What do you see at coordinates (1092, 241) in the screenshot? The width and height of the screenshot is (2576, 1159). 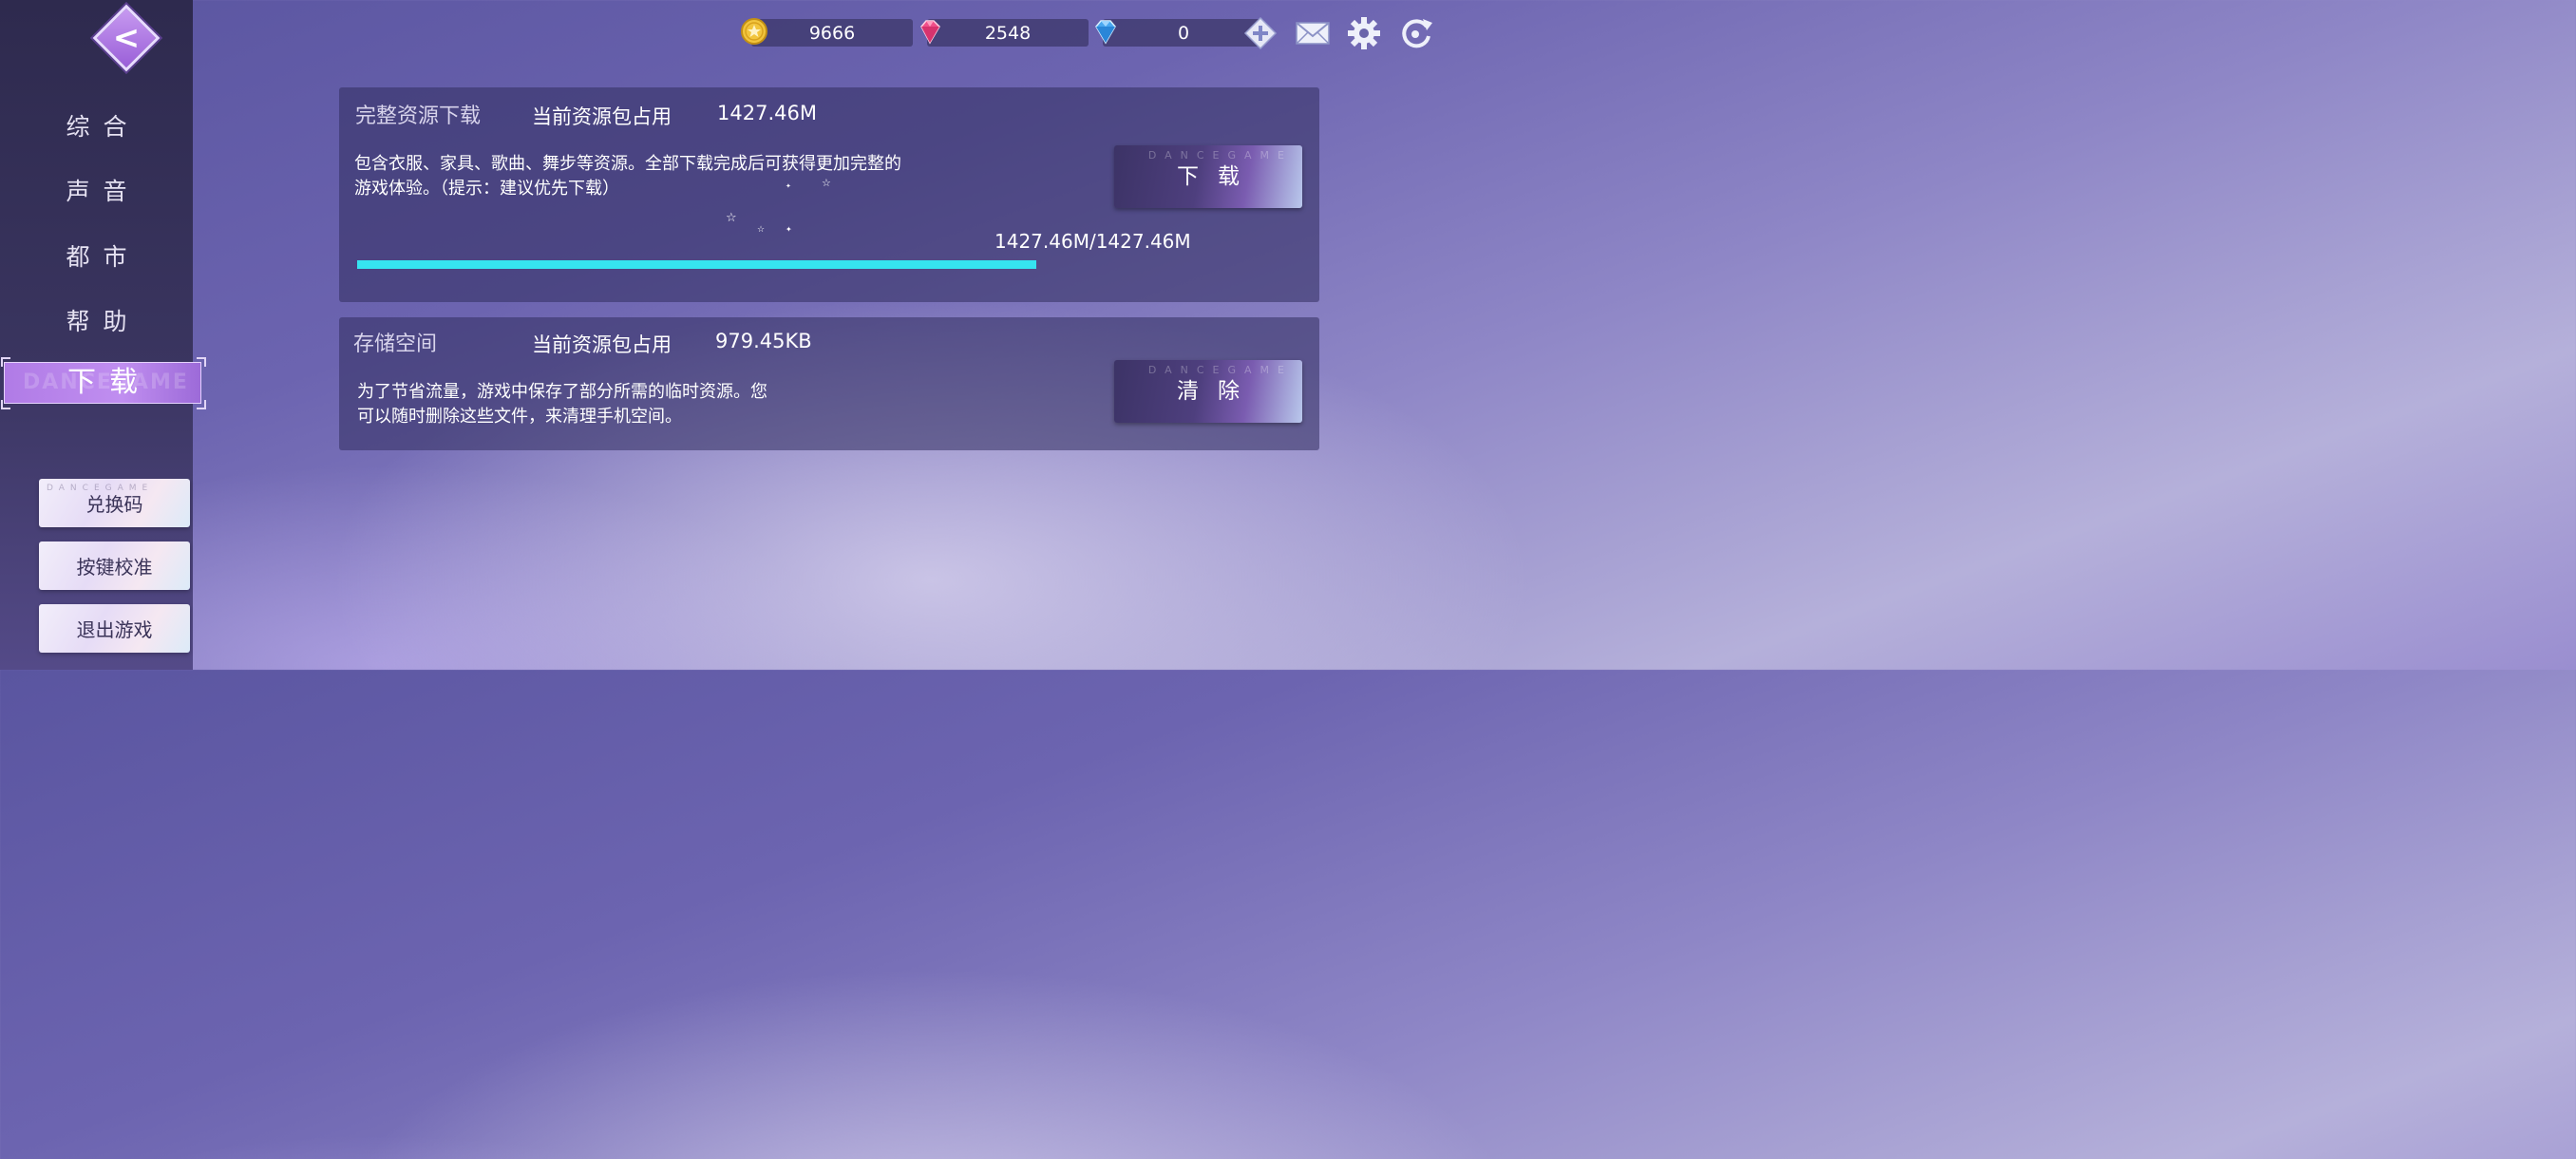 I see `progress-text: 1427.46M/1427.46M` at bounding box center [1092, 241].